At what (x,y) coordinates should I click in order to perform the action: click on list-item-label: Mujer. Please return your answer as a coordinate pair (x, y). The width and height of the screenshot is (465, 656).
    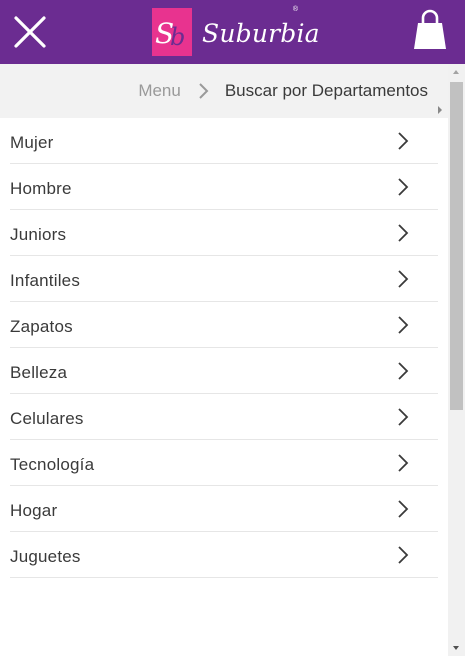
    Looking at the image, I should click on (32, 142).